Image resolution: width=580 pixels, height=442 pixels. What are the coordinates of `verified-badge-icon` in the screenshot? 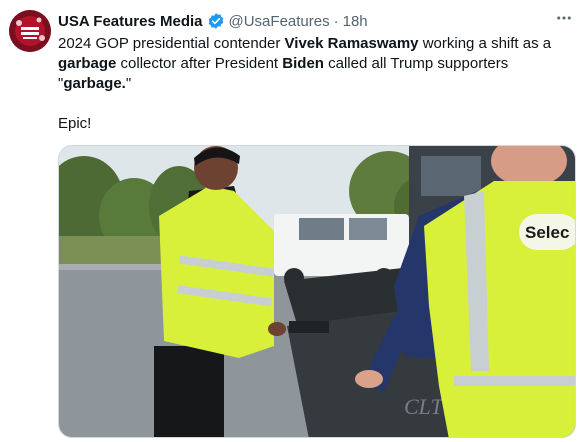 It's located at (216, 21).